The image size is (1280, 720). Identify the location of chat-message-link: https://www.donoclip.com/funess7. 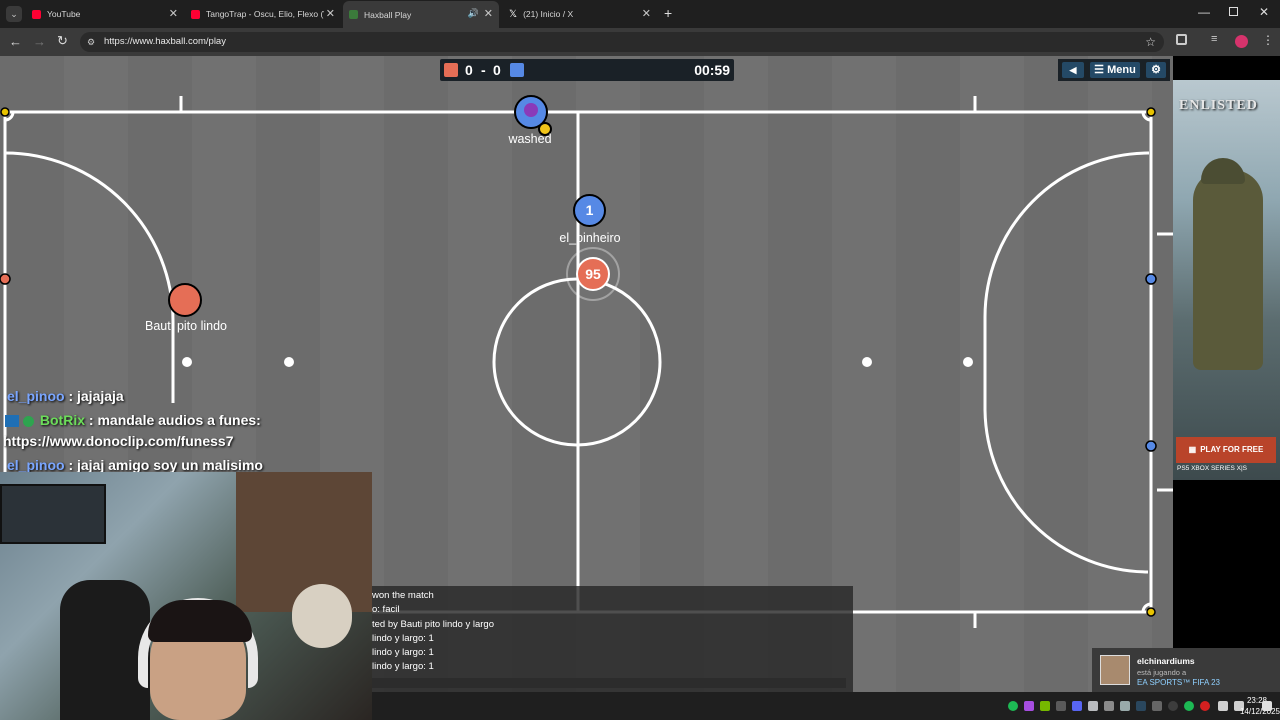
(118, 441).